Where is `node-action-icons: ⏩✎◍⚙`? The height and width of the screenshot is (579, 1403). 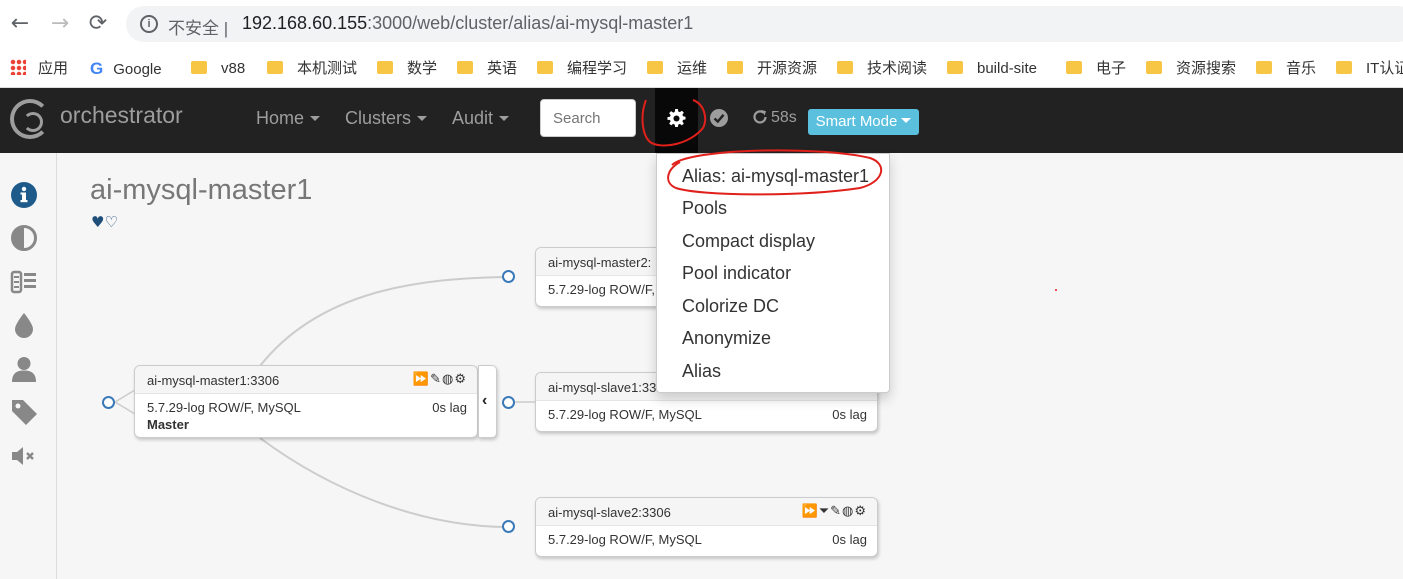 node-action-icons: ⏩✎◍⚙ is located at coordinates (440, 379).